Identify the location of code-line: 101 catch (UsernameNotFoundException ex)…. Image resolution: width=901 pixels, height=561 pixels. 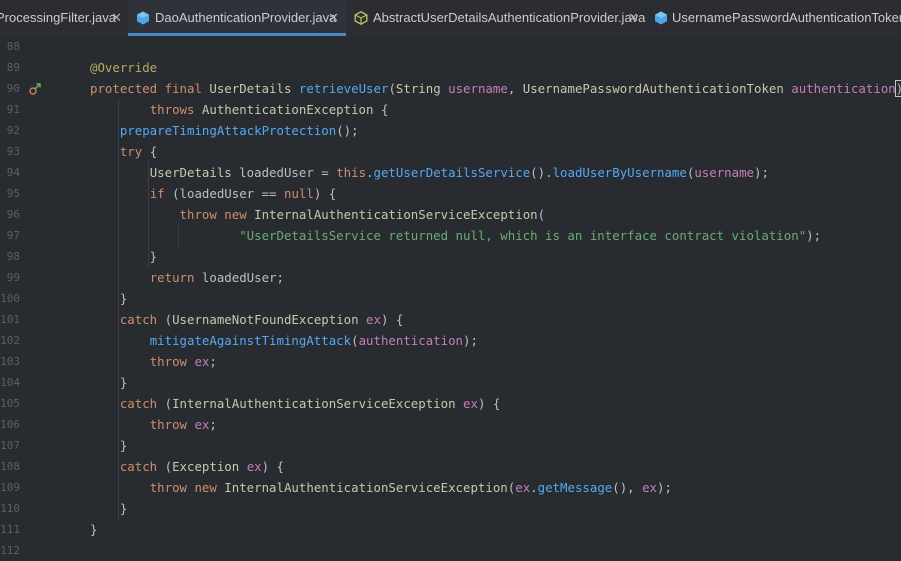
(450, 319).